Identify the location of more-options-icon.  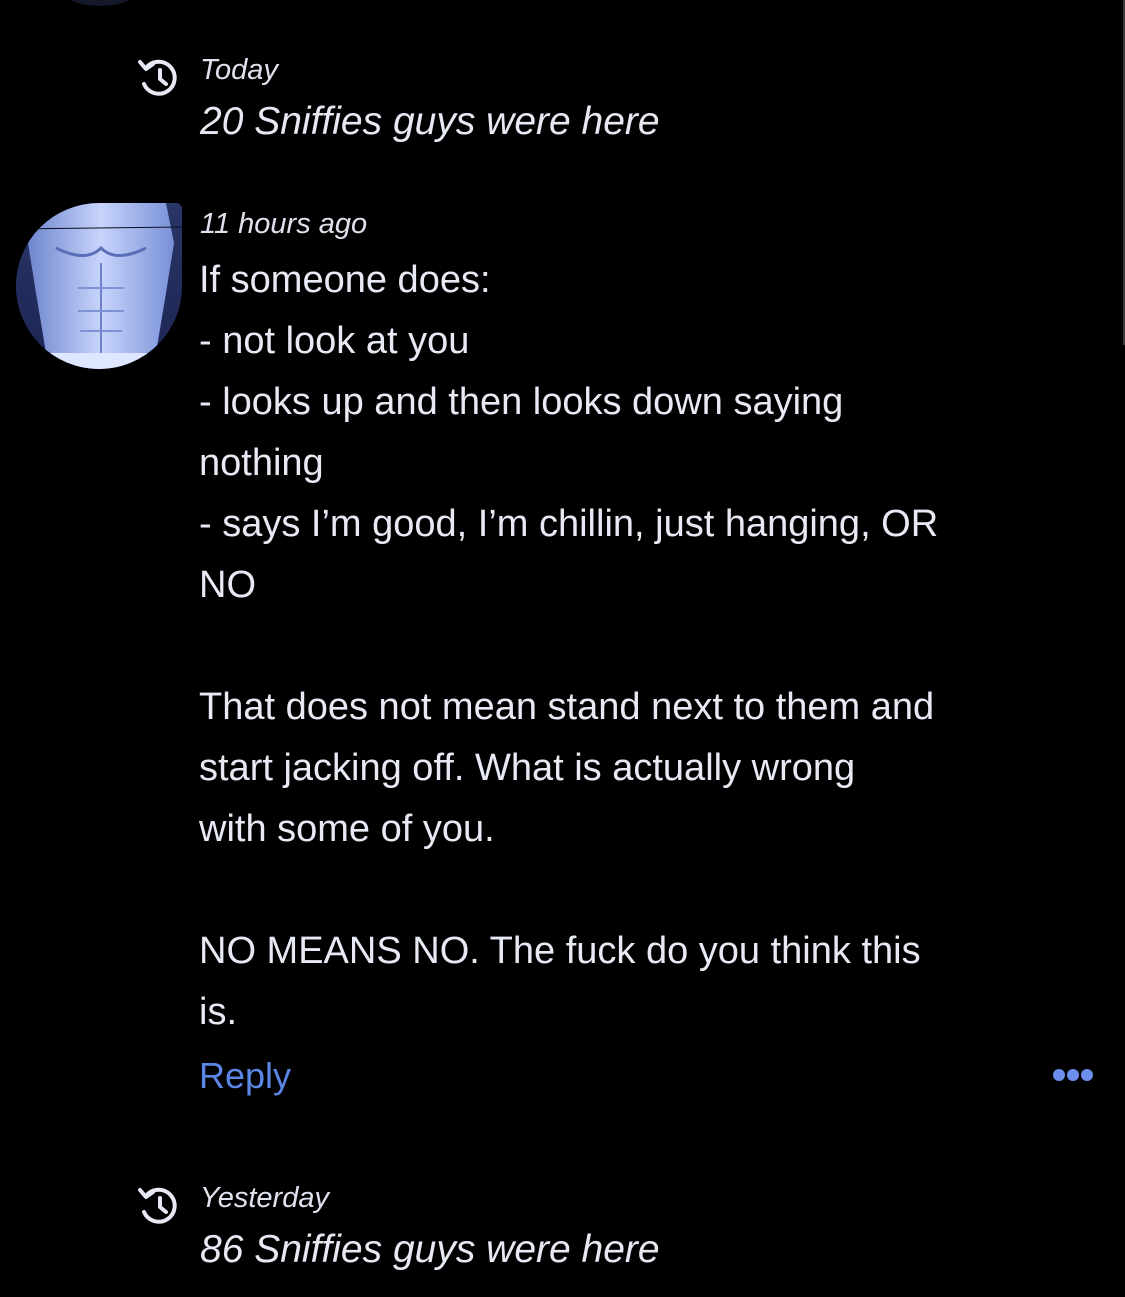
(1073, 1075).